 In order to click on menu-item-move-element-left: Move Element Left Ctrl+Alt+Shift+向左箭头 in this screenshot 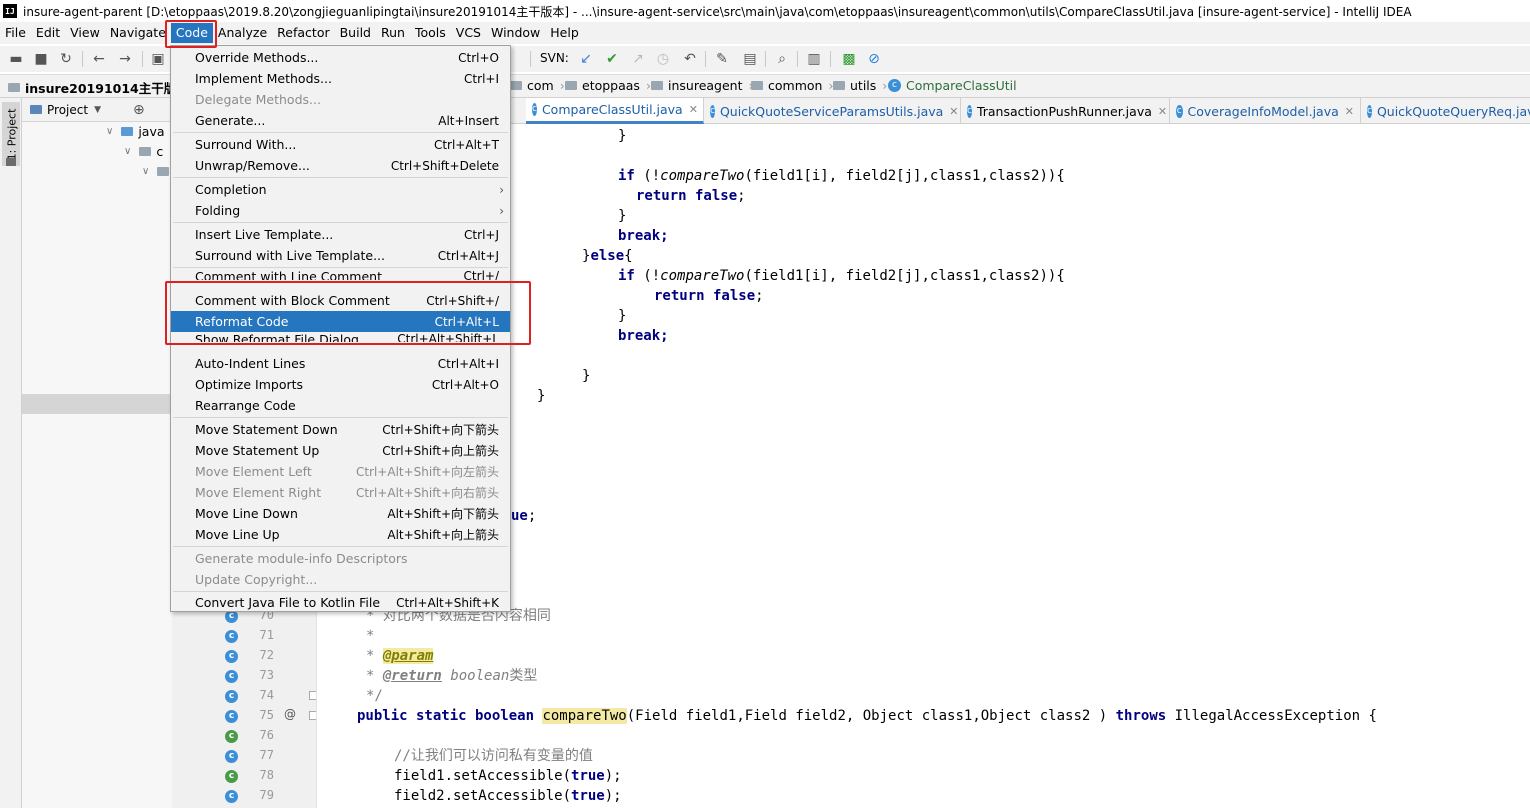, I will do `click(340, 471)`.